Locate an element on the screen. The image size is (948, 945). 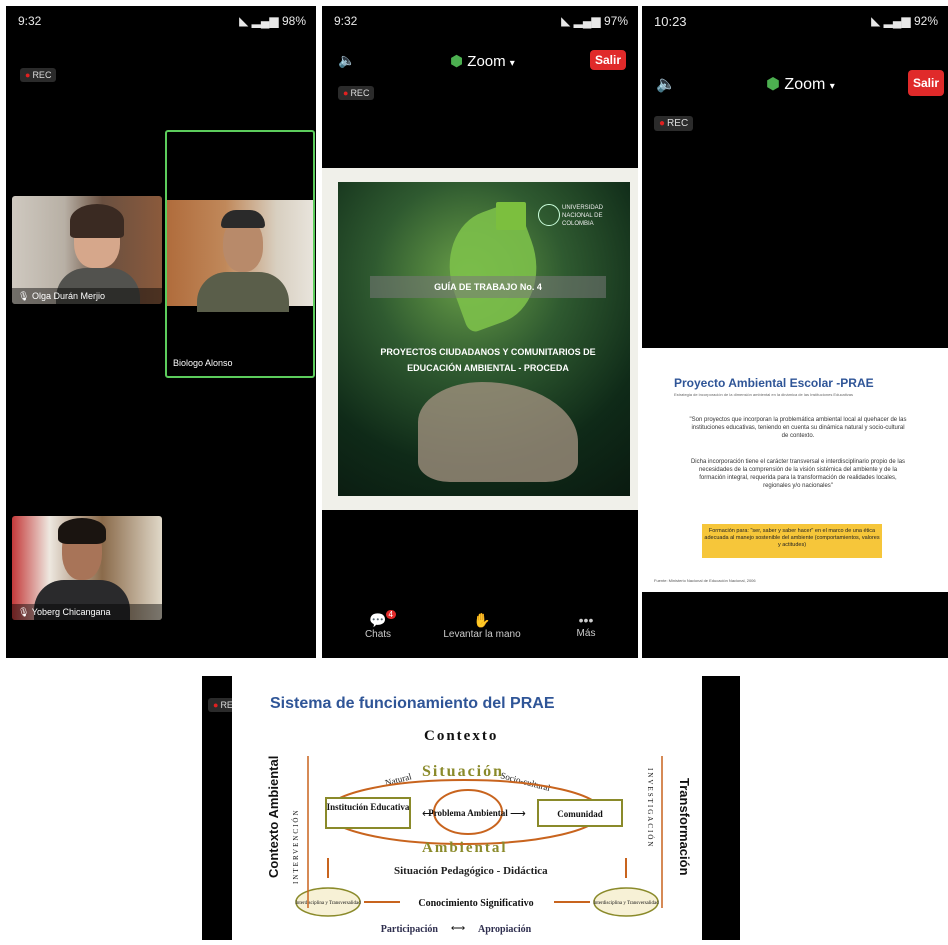
status-time: 10:23 is located at coordinates (670, 21).